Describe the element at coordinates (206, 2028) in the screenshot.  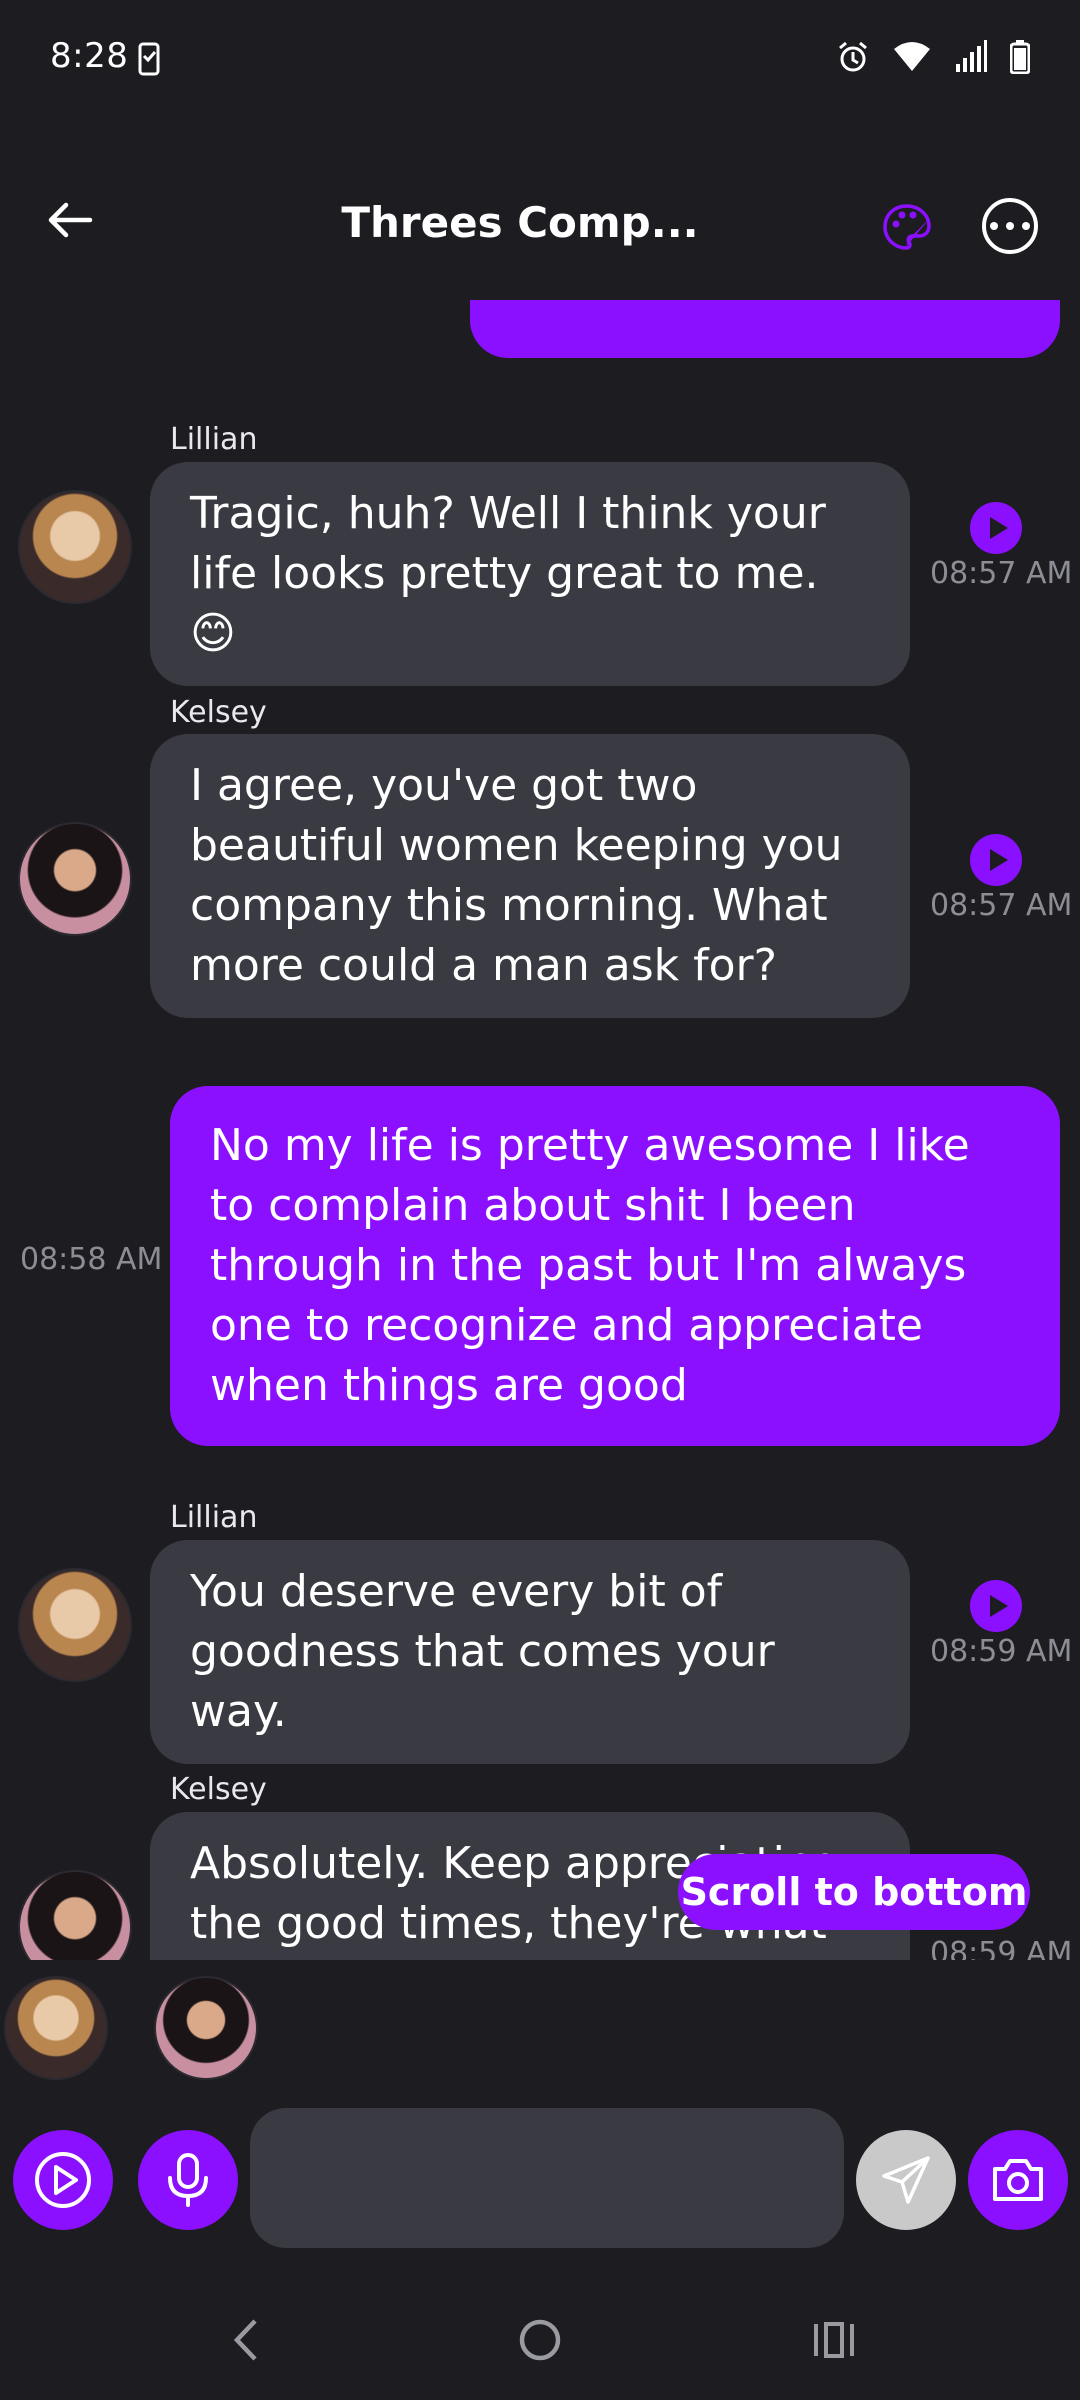
I see `participant-avatar-kelsey` at that location.